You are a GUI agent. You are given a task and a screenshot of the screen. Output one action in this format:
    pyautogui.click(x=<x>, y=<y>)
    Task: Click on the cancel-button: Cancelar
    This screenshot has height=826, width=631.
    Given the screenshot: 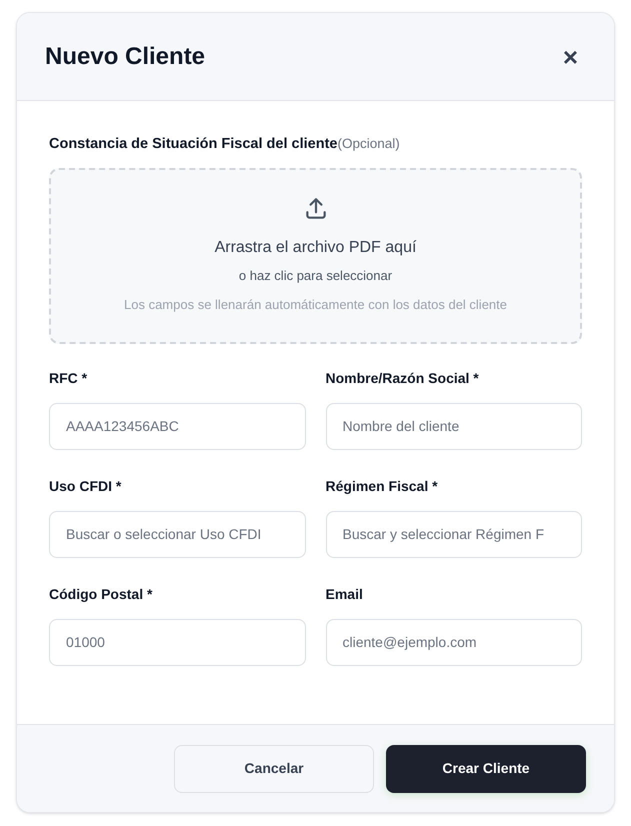 What is the action you would take?
    pyautogui.click(x=274, y=768)
    